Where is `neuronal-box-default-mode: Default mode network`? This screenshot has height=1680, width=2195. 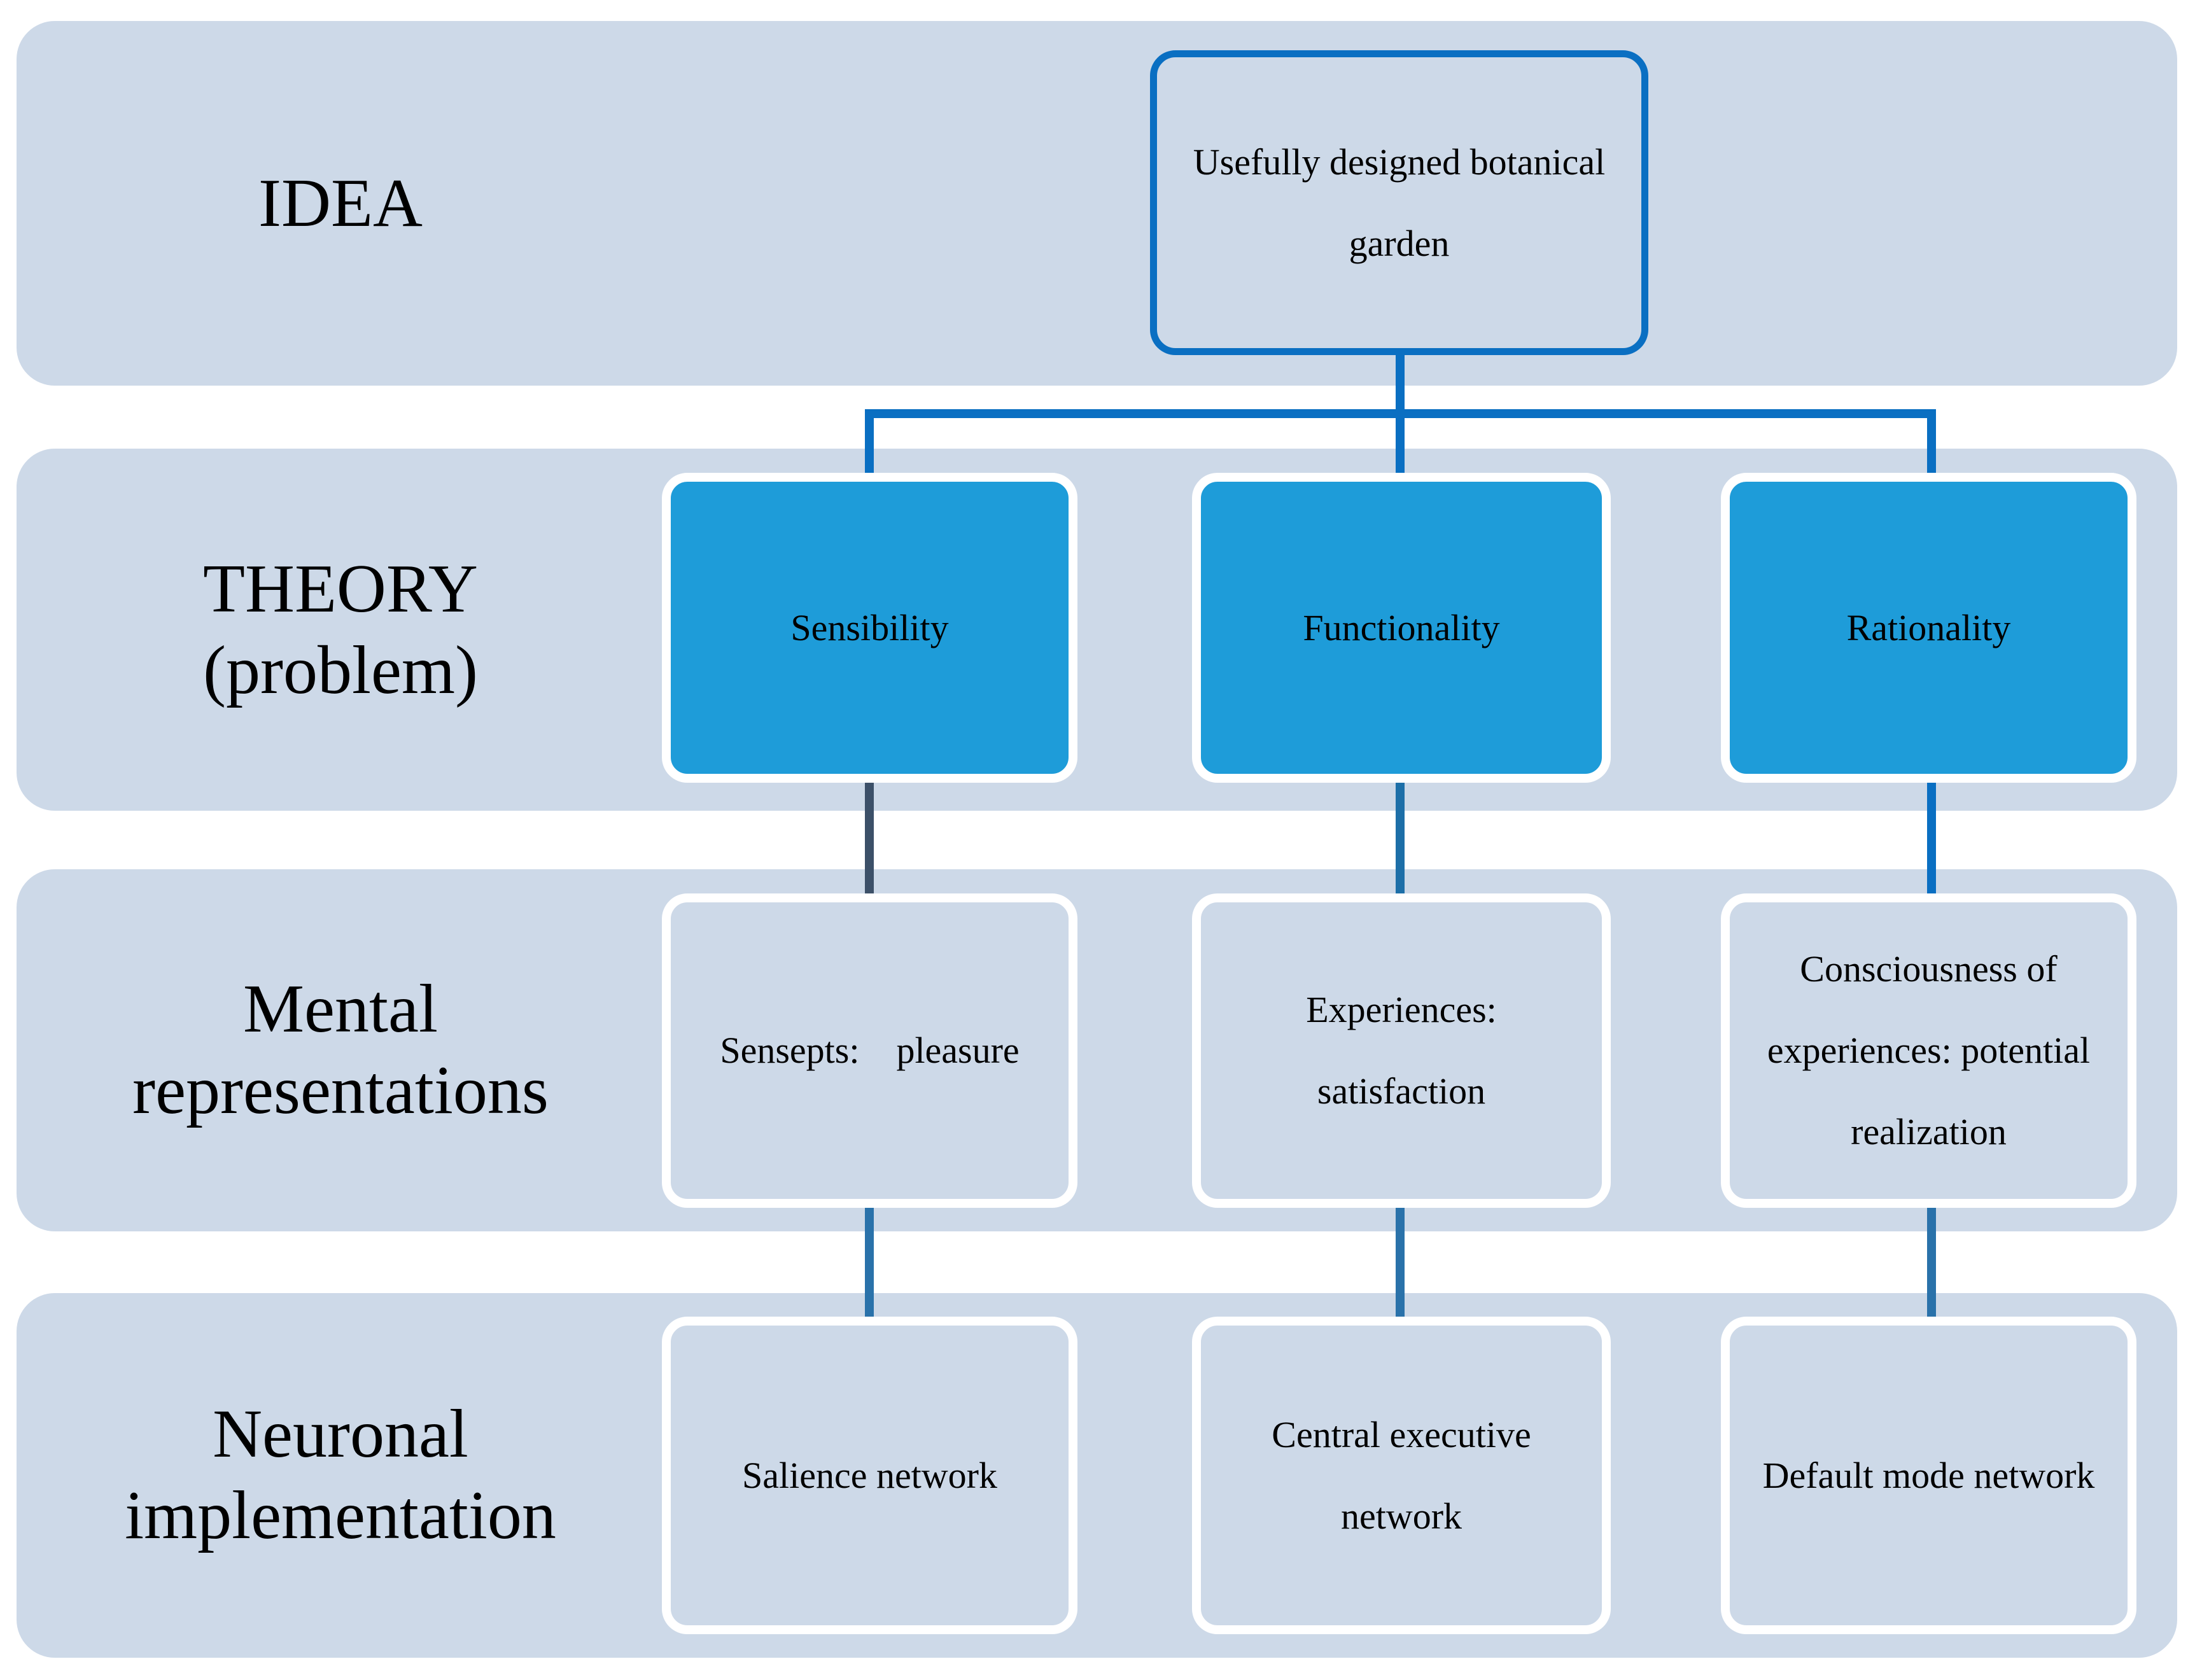 neuronal-box-default-mode: Default mode network is located at coordinates (1929, 1475).